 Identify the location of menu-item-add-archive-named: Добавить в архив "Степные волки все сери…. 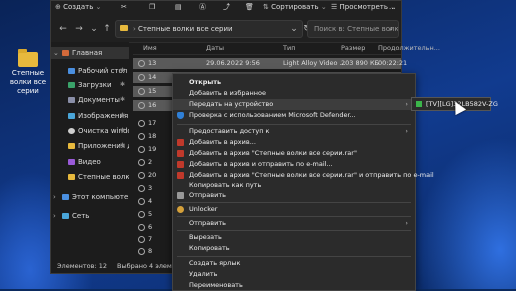
(294, 153).